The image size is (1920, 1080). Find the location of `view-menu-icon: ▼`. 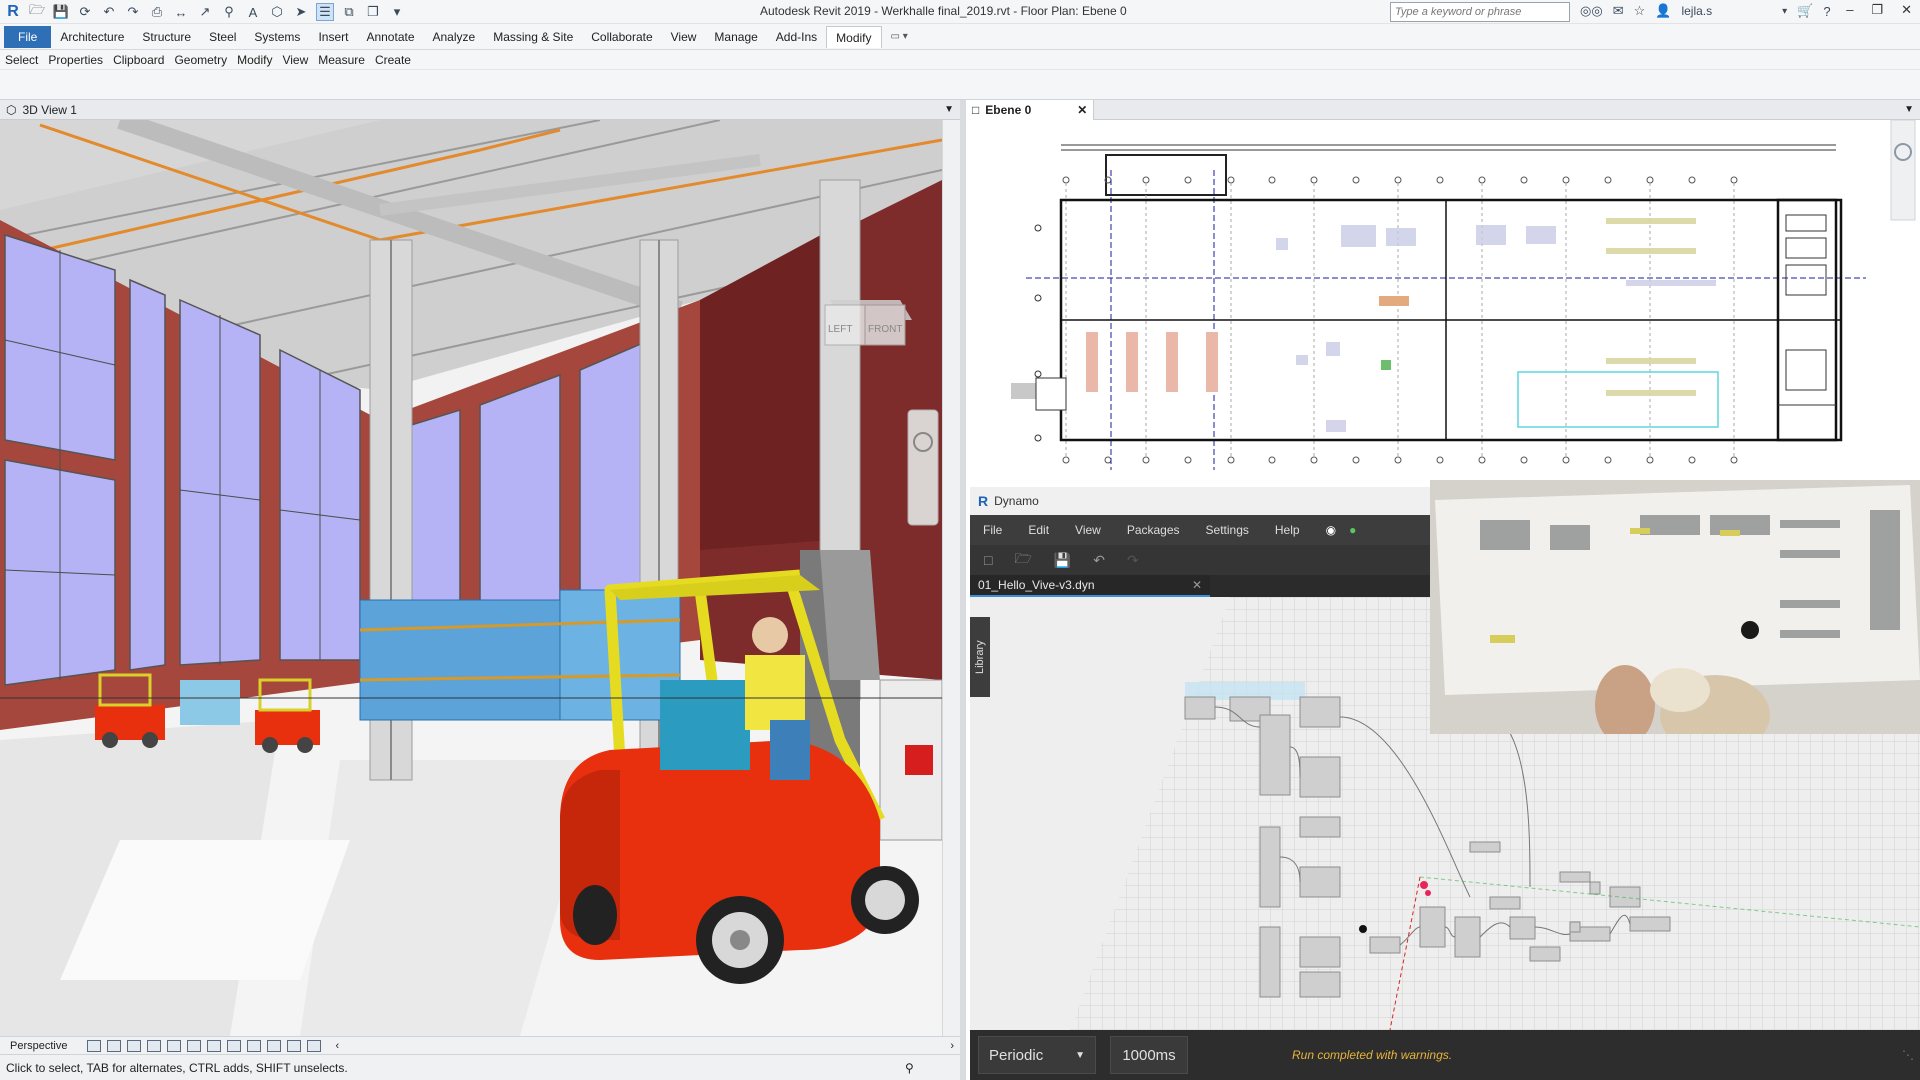

view-menu-icon: ▼ is located at coordinates (949, 109).